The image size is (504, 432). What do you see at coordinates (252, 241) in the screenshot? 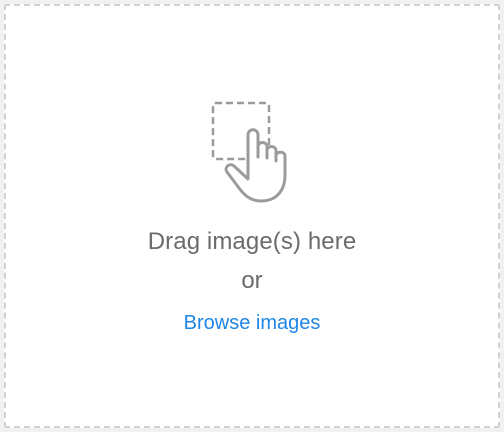
I see `drag-instruction: Drag image(s) here` at bounding box center [252, 241].